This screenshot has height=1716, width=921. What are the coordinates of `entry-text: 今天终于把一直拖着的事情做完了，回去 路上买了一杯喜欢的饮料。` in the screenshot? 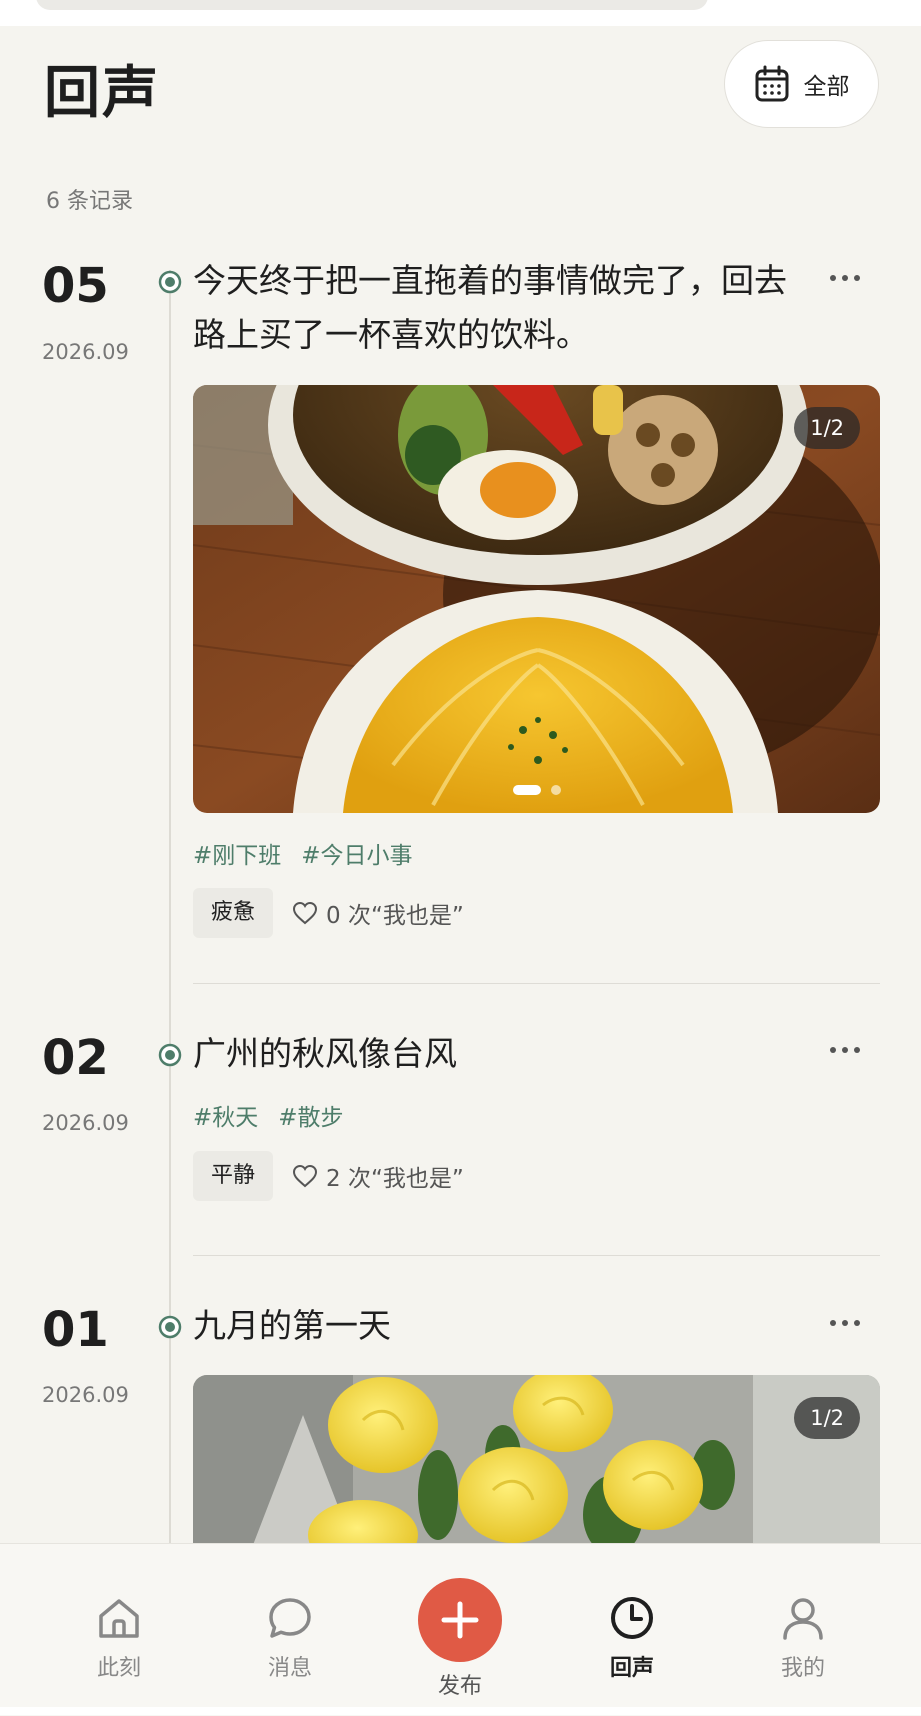 It's located at (490, 308).